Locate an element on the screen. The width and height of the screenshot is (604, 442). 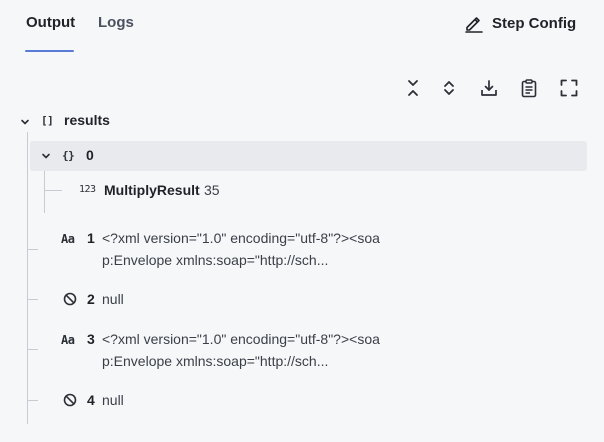
fullscreen-icon is located at coordinates (569, 88).